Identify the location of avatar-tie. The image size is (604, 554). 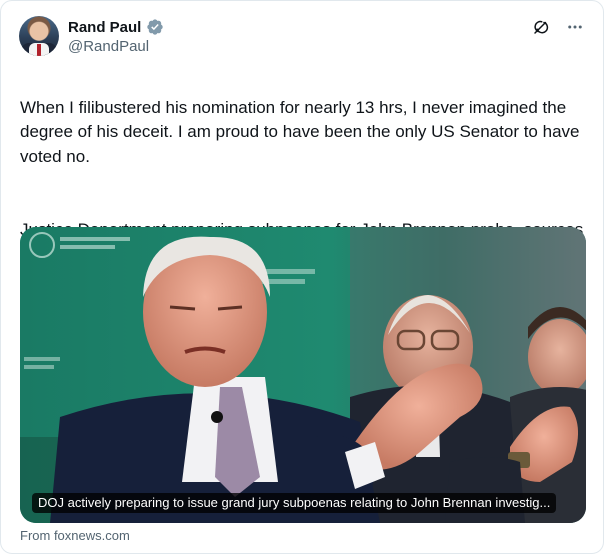
(39, 50).